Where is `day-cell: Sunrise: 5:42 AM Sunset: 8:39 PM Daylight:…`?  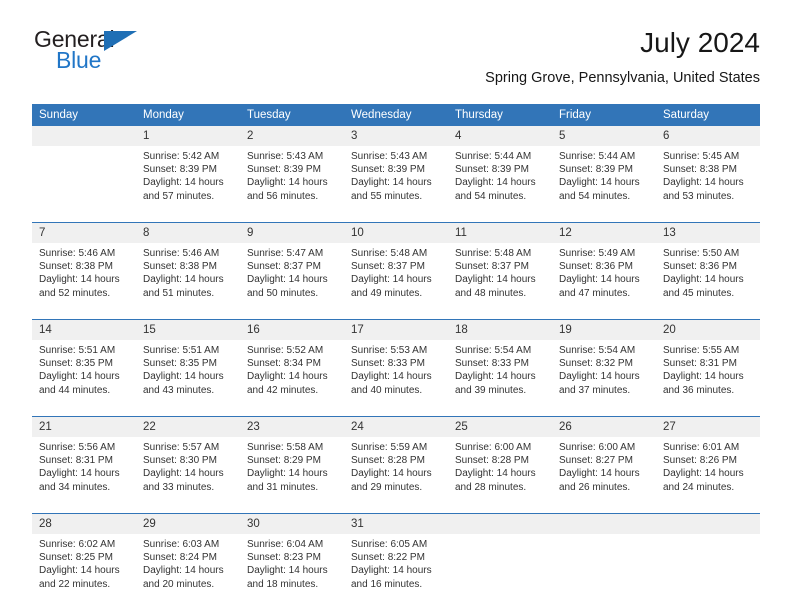
day-cell: Sunrise: 5:42 AM Sunset: 8:39 PM Daylight:… is located at coordinates (188, 184).